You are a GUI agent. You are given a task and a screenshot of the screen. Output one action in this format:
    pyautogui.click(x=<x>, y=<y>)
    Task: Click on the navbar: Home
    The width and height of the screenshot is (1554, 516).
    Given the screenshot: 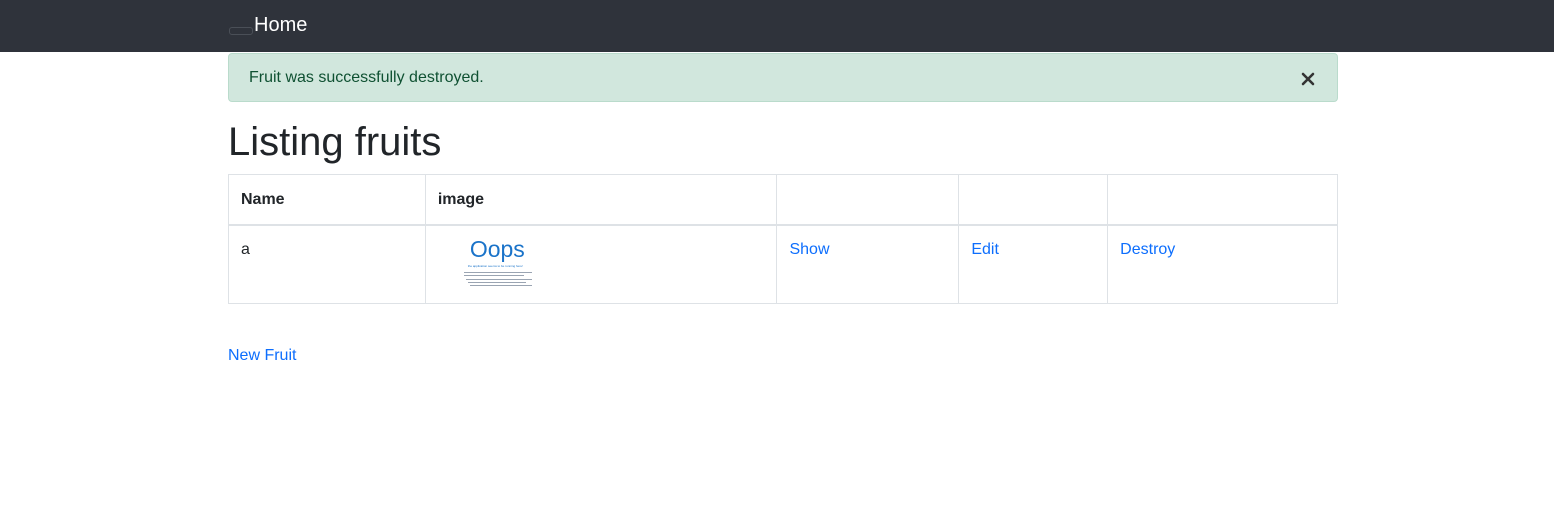 What is the action you would take?
    pyautogui.click(x=777, y=26)
    